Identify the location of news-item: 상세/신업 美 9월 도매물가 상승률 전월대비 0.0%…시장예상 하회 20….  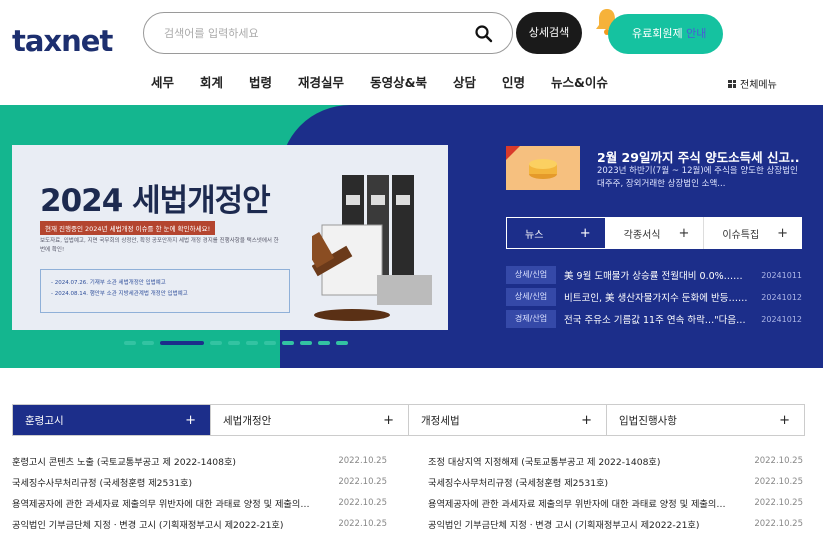
(654, 275).